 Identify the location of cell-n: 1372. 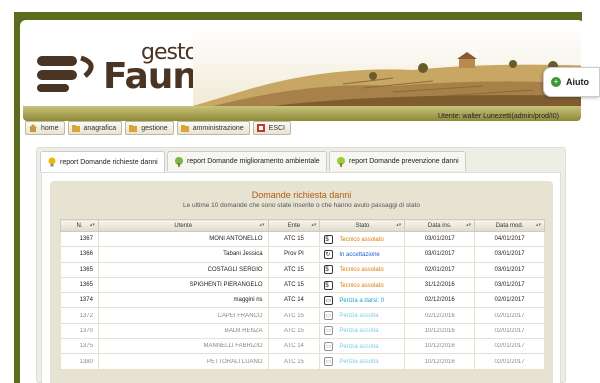
(79, 315).